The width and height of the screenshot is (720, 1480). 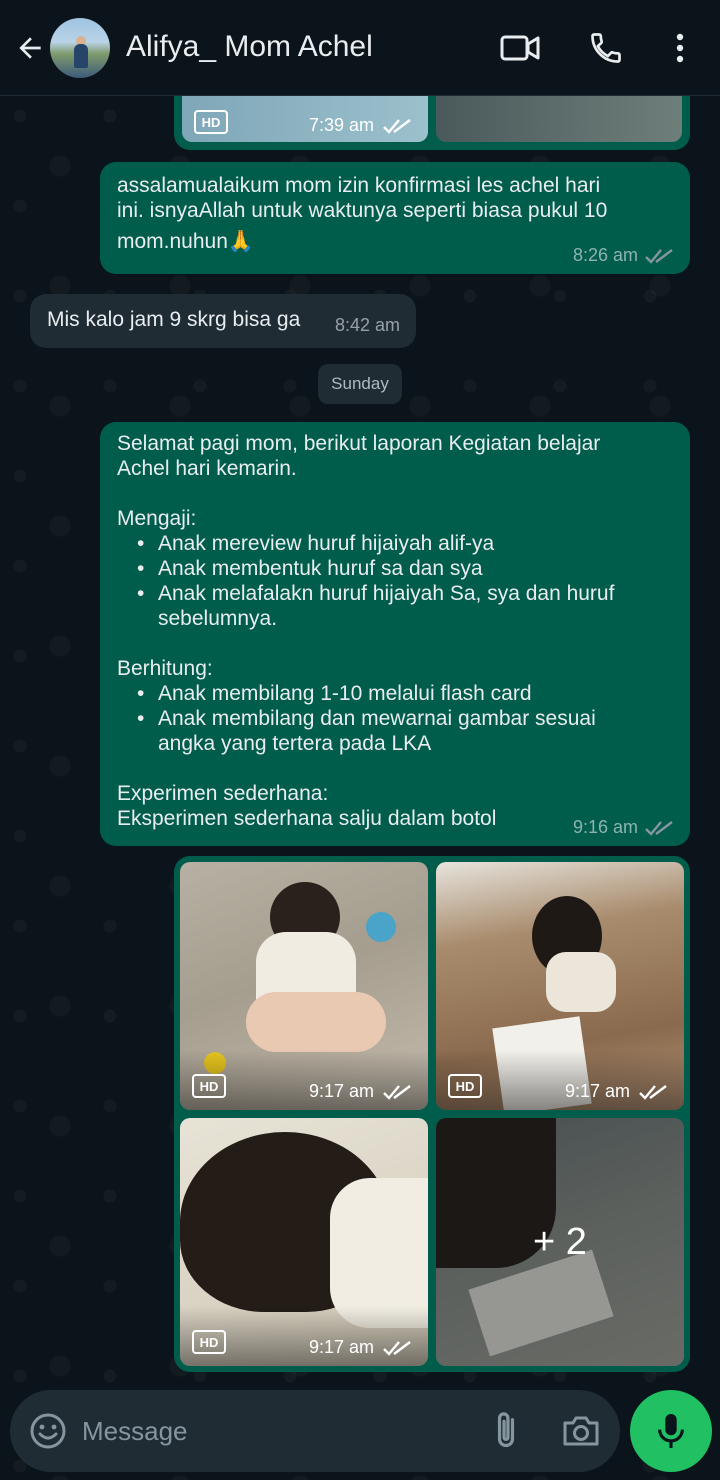 What do you see at coordinates (432, 123) in the screenshot?
I see `photo-group-partial: HD 7:39 am` at bounding box center [432, 123].